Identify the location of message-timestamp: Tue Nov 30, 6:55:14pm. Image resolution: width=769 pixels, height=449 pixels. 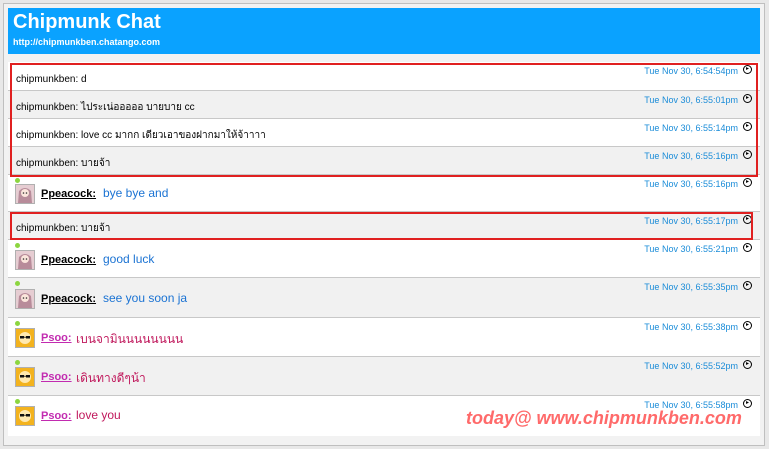
(691, 128).